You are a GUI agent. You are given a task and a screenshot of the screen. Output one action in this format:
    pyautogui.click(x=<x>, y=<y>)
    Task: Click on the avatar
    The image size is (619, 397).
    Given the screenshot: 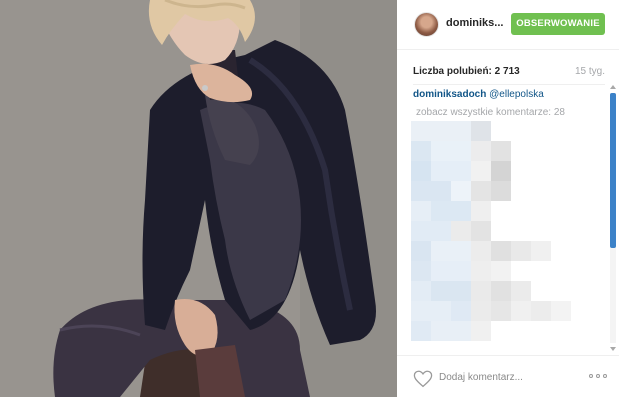 What is the action you would take?
    pyautogui.click(x=426, y=24)
    